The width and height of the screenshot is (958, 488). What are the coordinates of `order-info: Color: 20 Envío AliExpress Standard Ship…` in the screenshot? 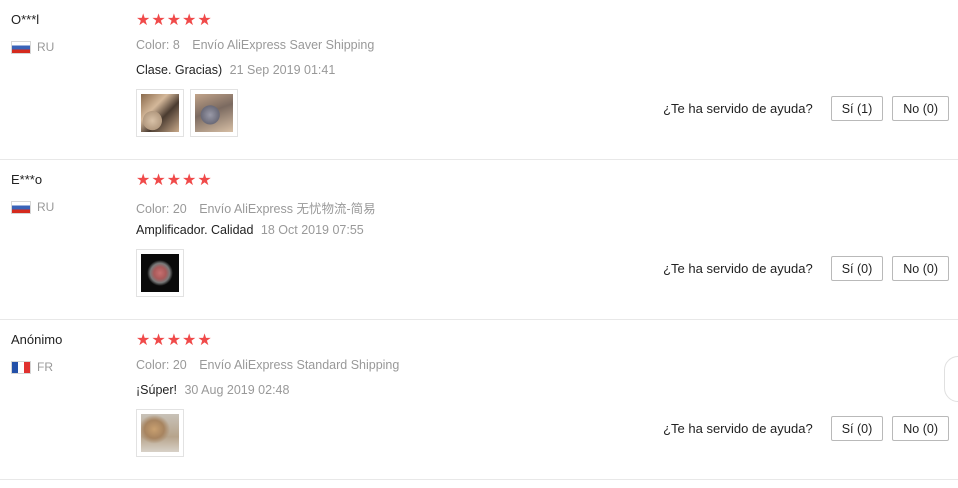 It's located at (267, 365).